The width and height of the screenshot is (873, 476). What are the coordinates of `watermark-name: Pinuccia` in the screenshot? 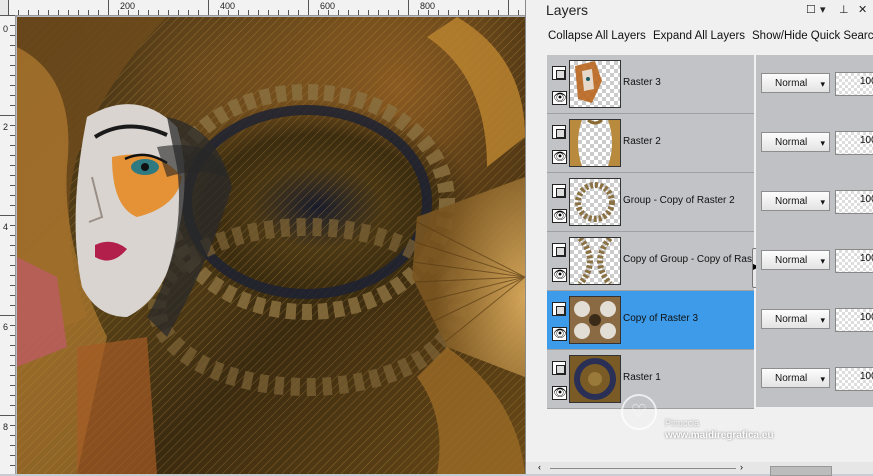 It's located at (682, 423).